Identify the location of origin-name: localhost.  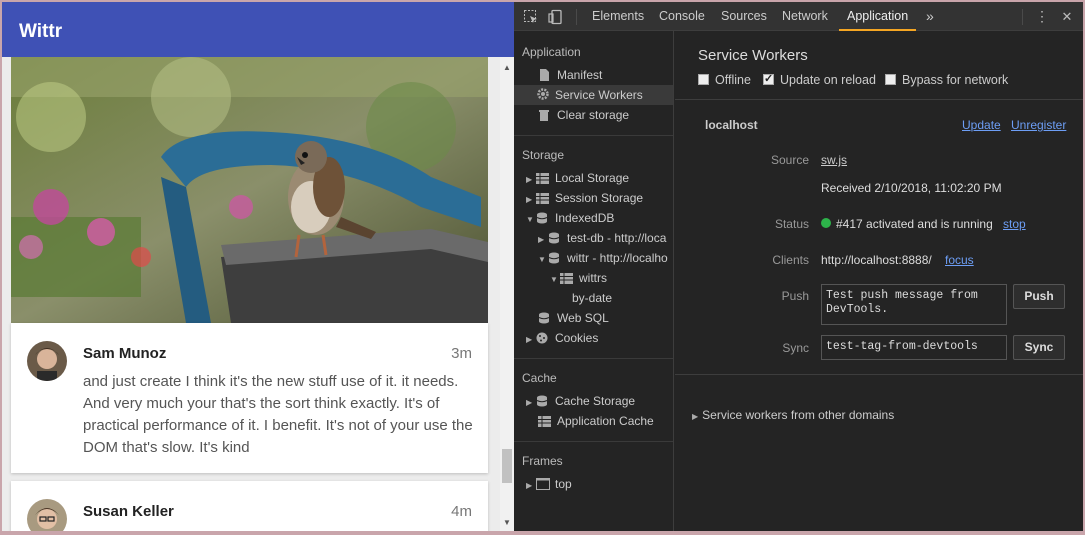
(731, 125).